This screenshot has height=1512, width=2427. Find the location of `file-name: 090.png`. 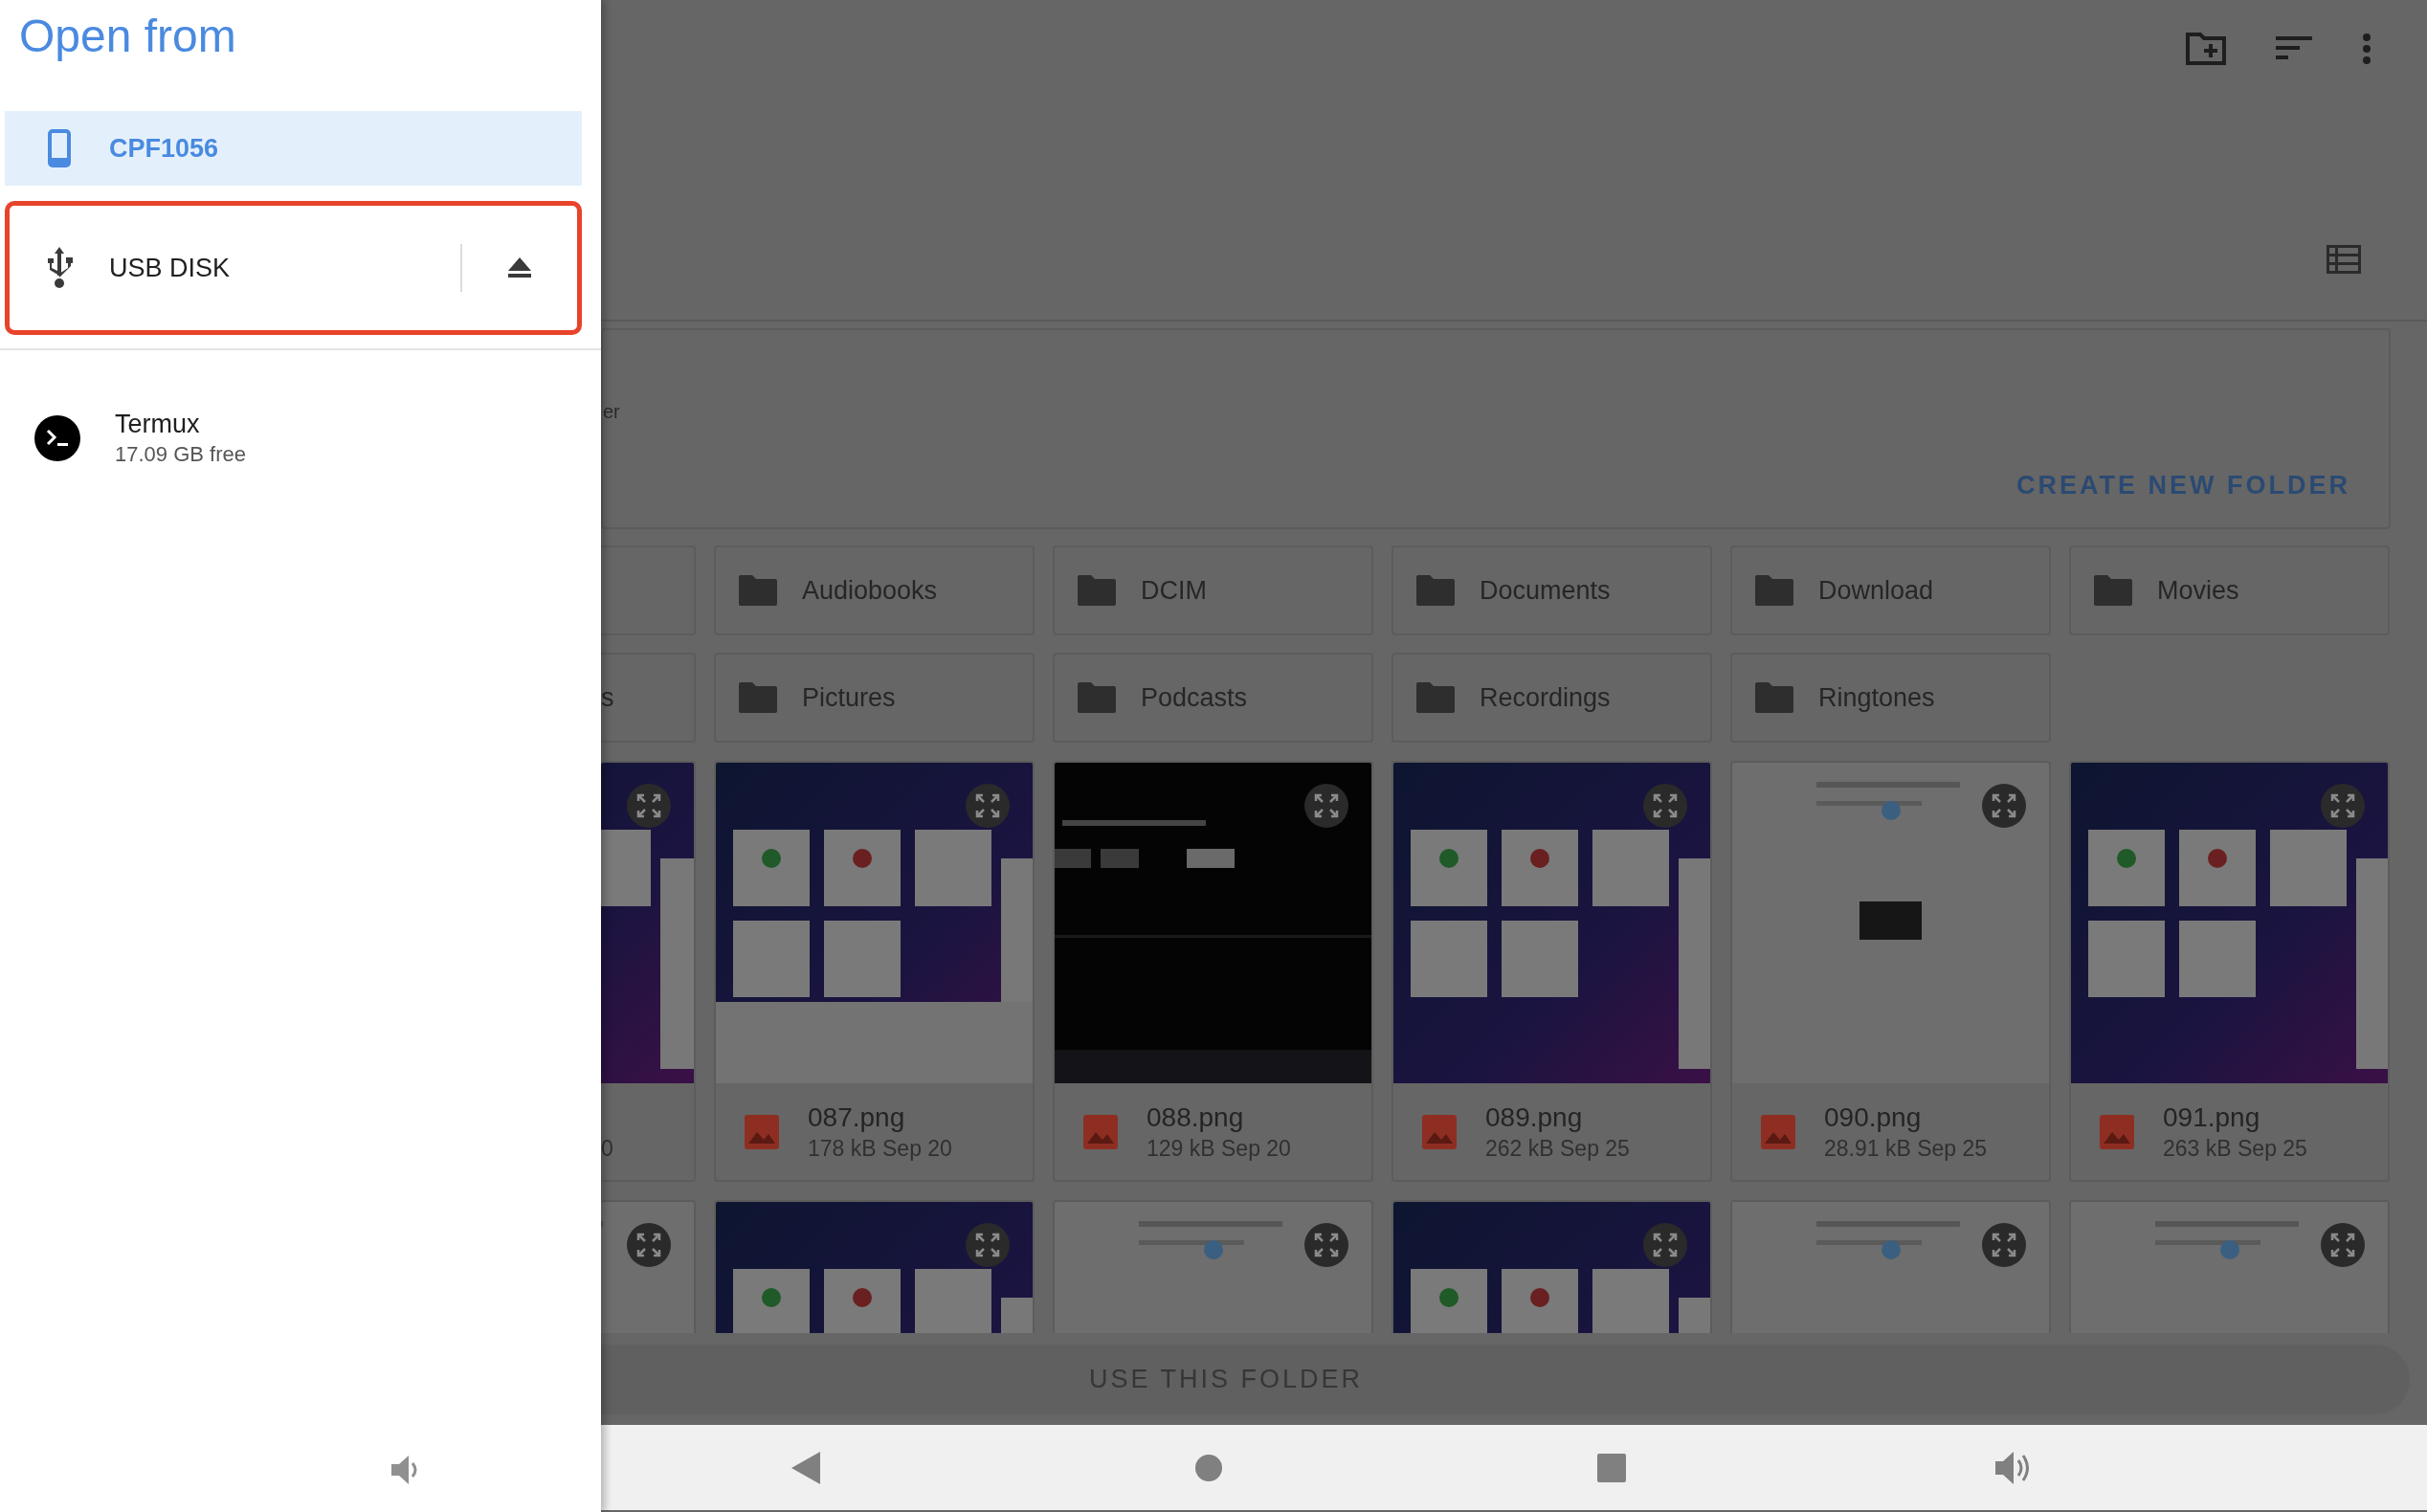

file-name: 090.png is located at coordinates (1873, 1117).